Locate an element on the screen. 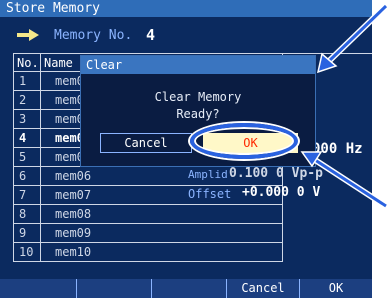  row-number: 7 is located at coordinates (27, 195).